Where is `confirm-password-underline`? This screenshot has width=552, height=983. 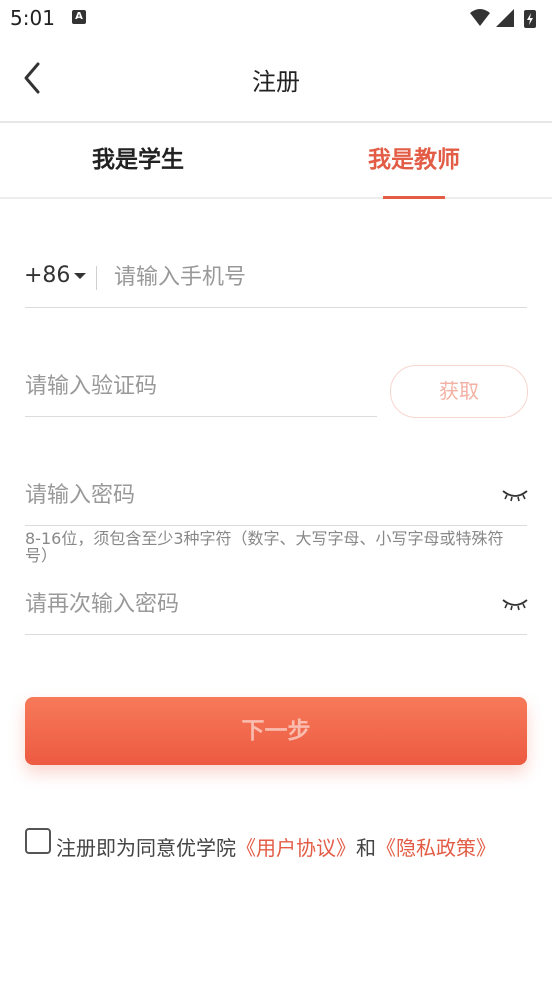 confirm-password-underline is located at coordinates (276, 634).